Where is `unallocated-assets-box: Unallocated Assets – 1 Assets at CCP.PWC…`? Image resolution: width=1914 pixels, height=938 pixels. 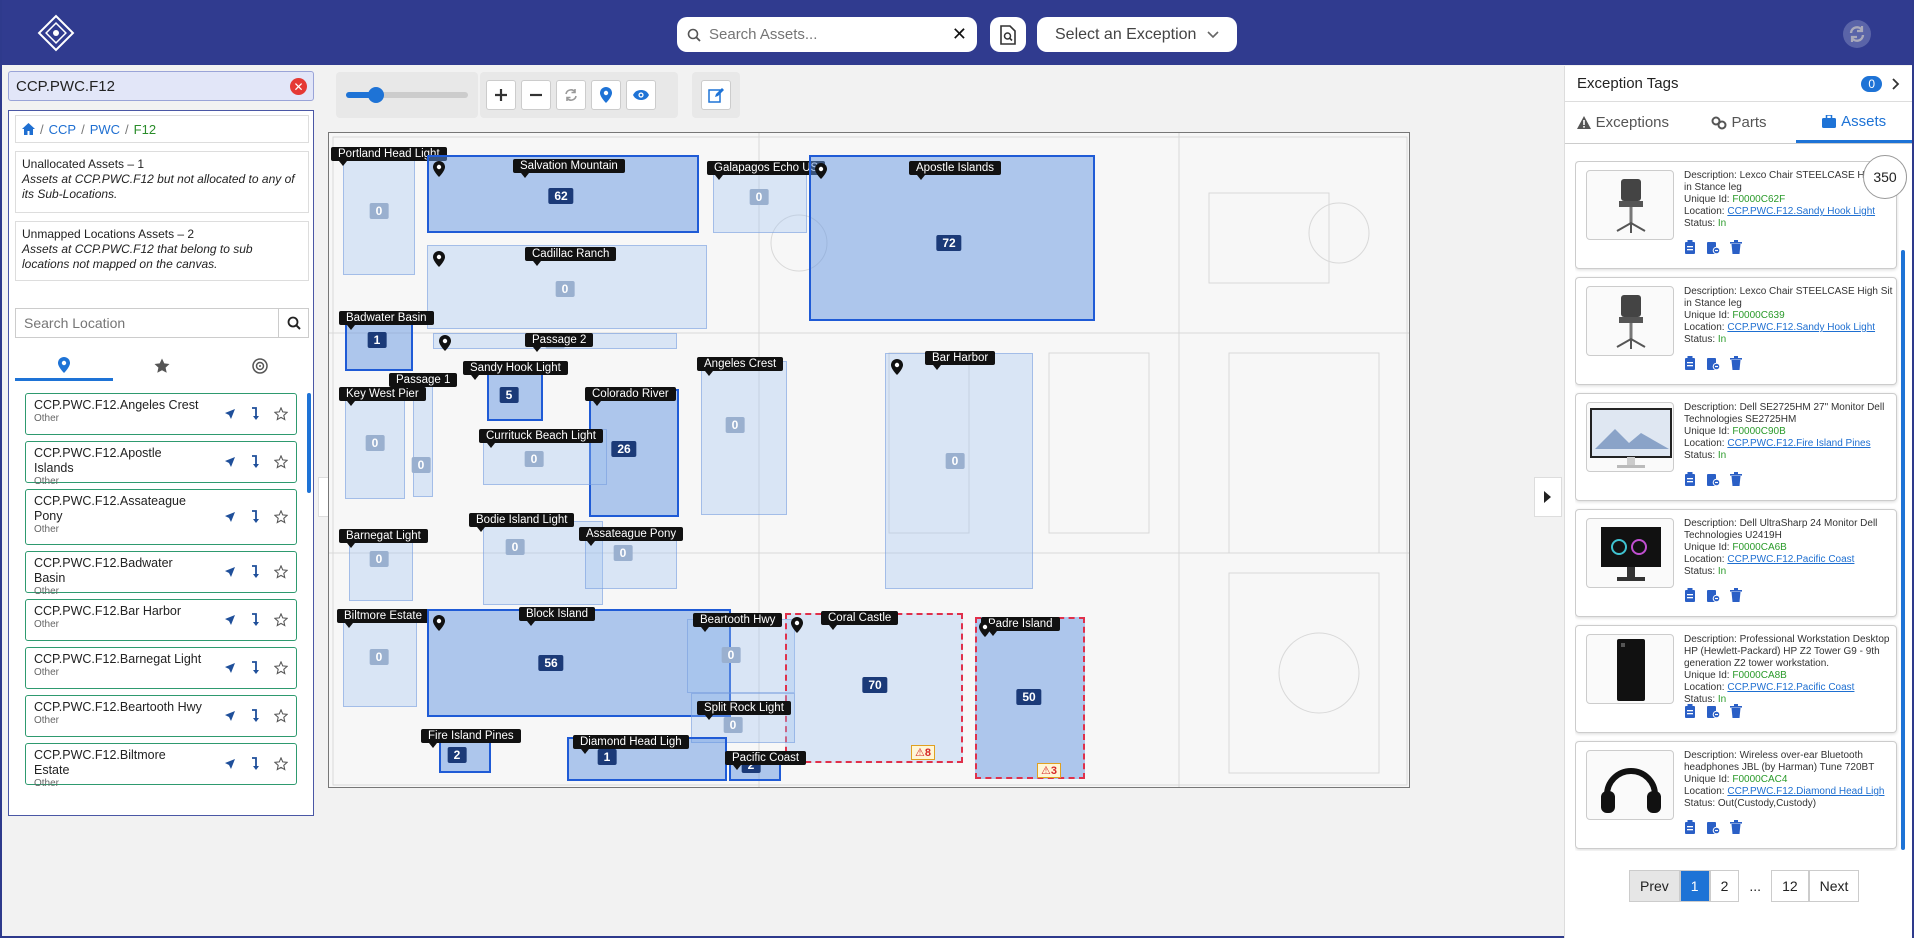
unallocated-assets-box: Unallocated Assets – 1 Assets at CCP.PWC… is located at coordinates (162, 182).